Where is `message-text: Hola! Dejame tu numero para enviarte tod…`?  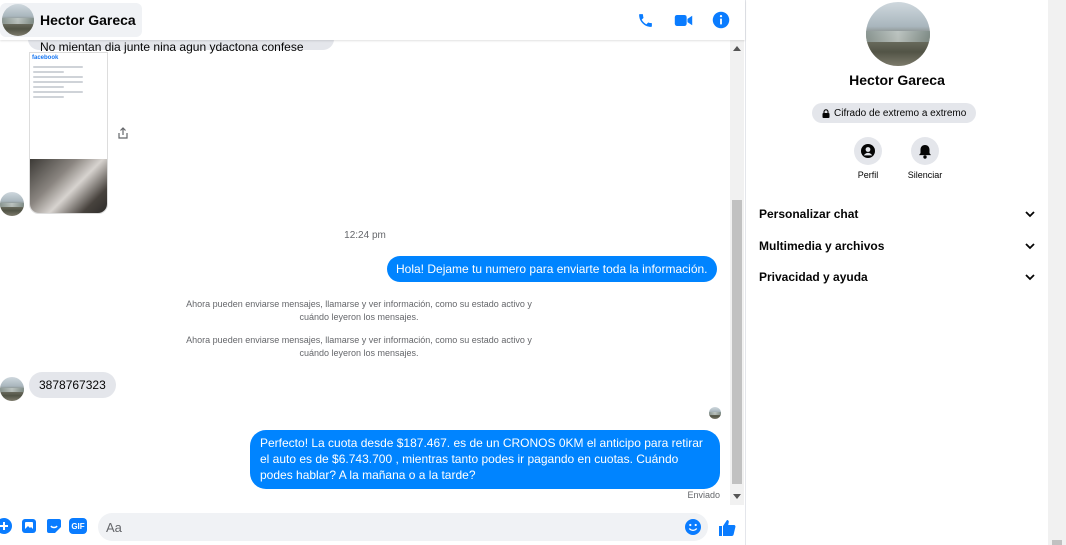 message-text: Hola! Dejame tu numero para enviarte tod… is located at coordinates (552, 269).